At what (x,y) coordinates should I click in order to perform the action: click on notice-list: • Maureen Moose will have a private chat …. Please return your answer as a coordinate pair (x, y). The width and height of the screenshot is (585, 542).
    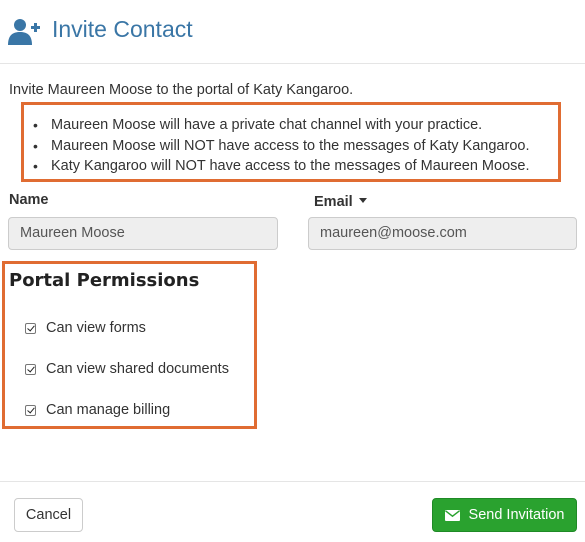
    Looking at the image, I should click on (276, 146).